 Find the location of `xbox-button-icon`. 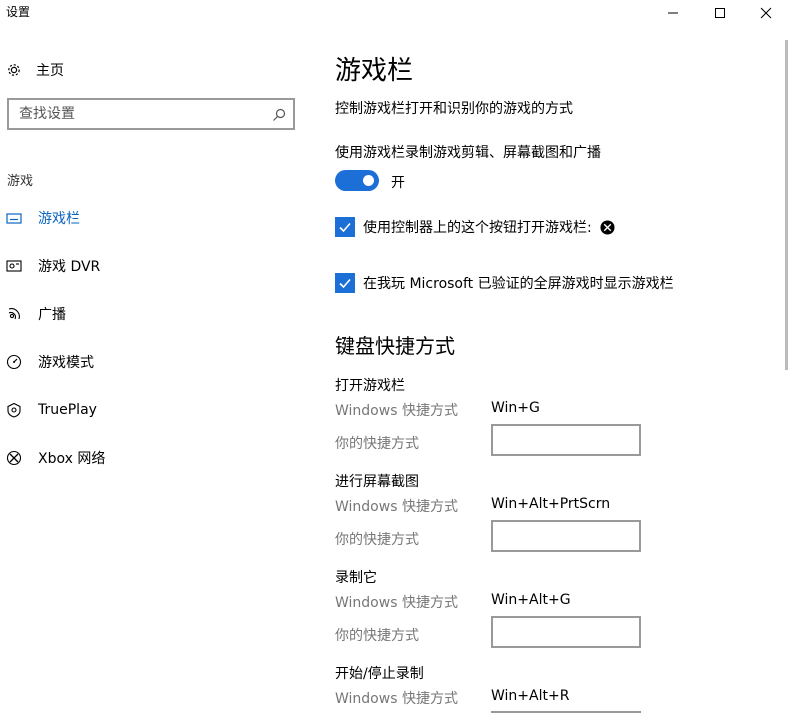

xbox-button-icon is located at coordinates (607, 227).